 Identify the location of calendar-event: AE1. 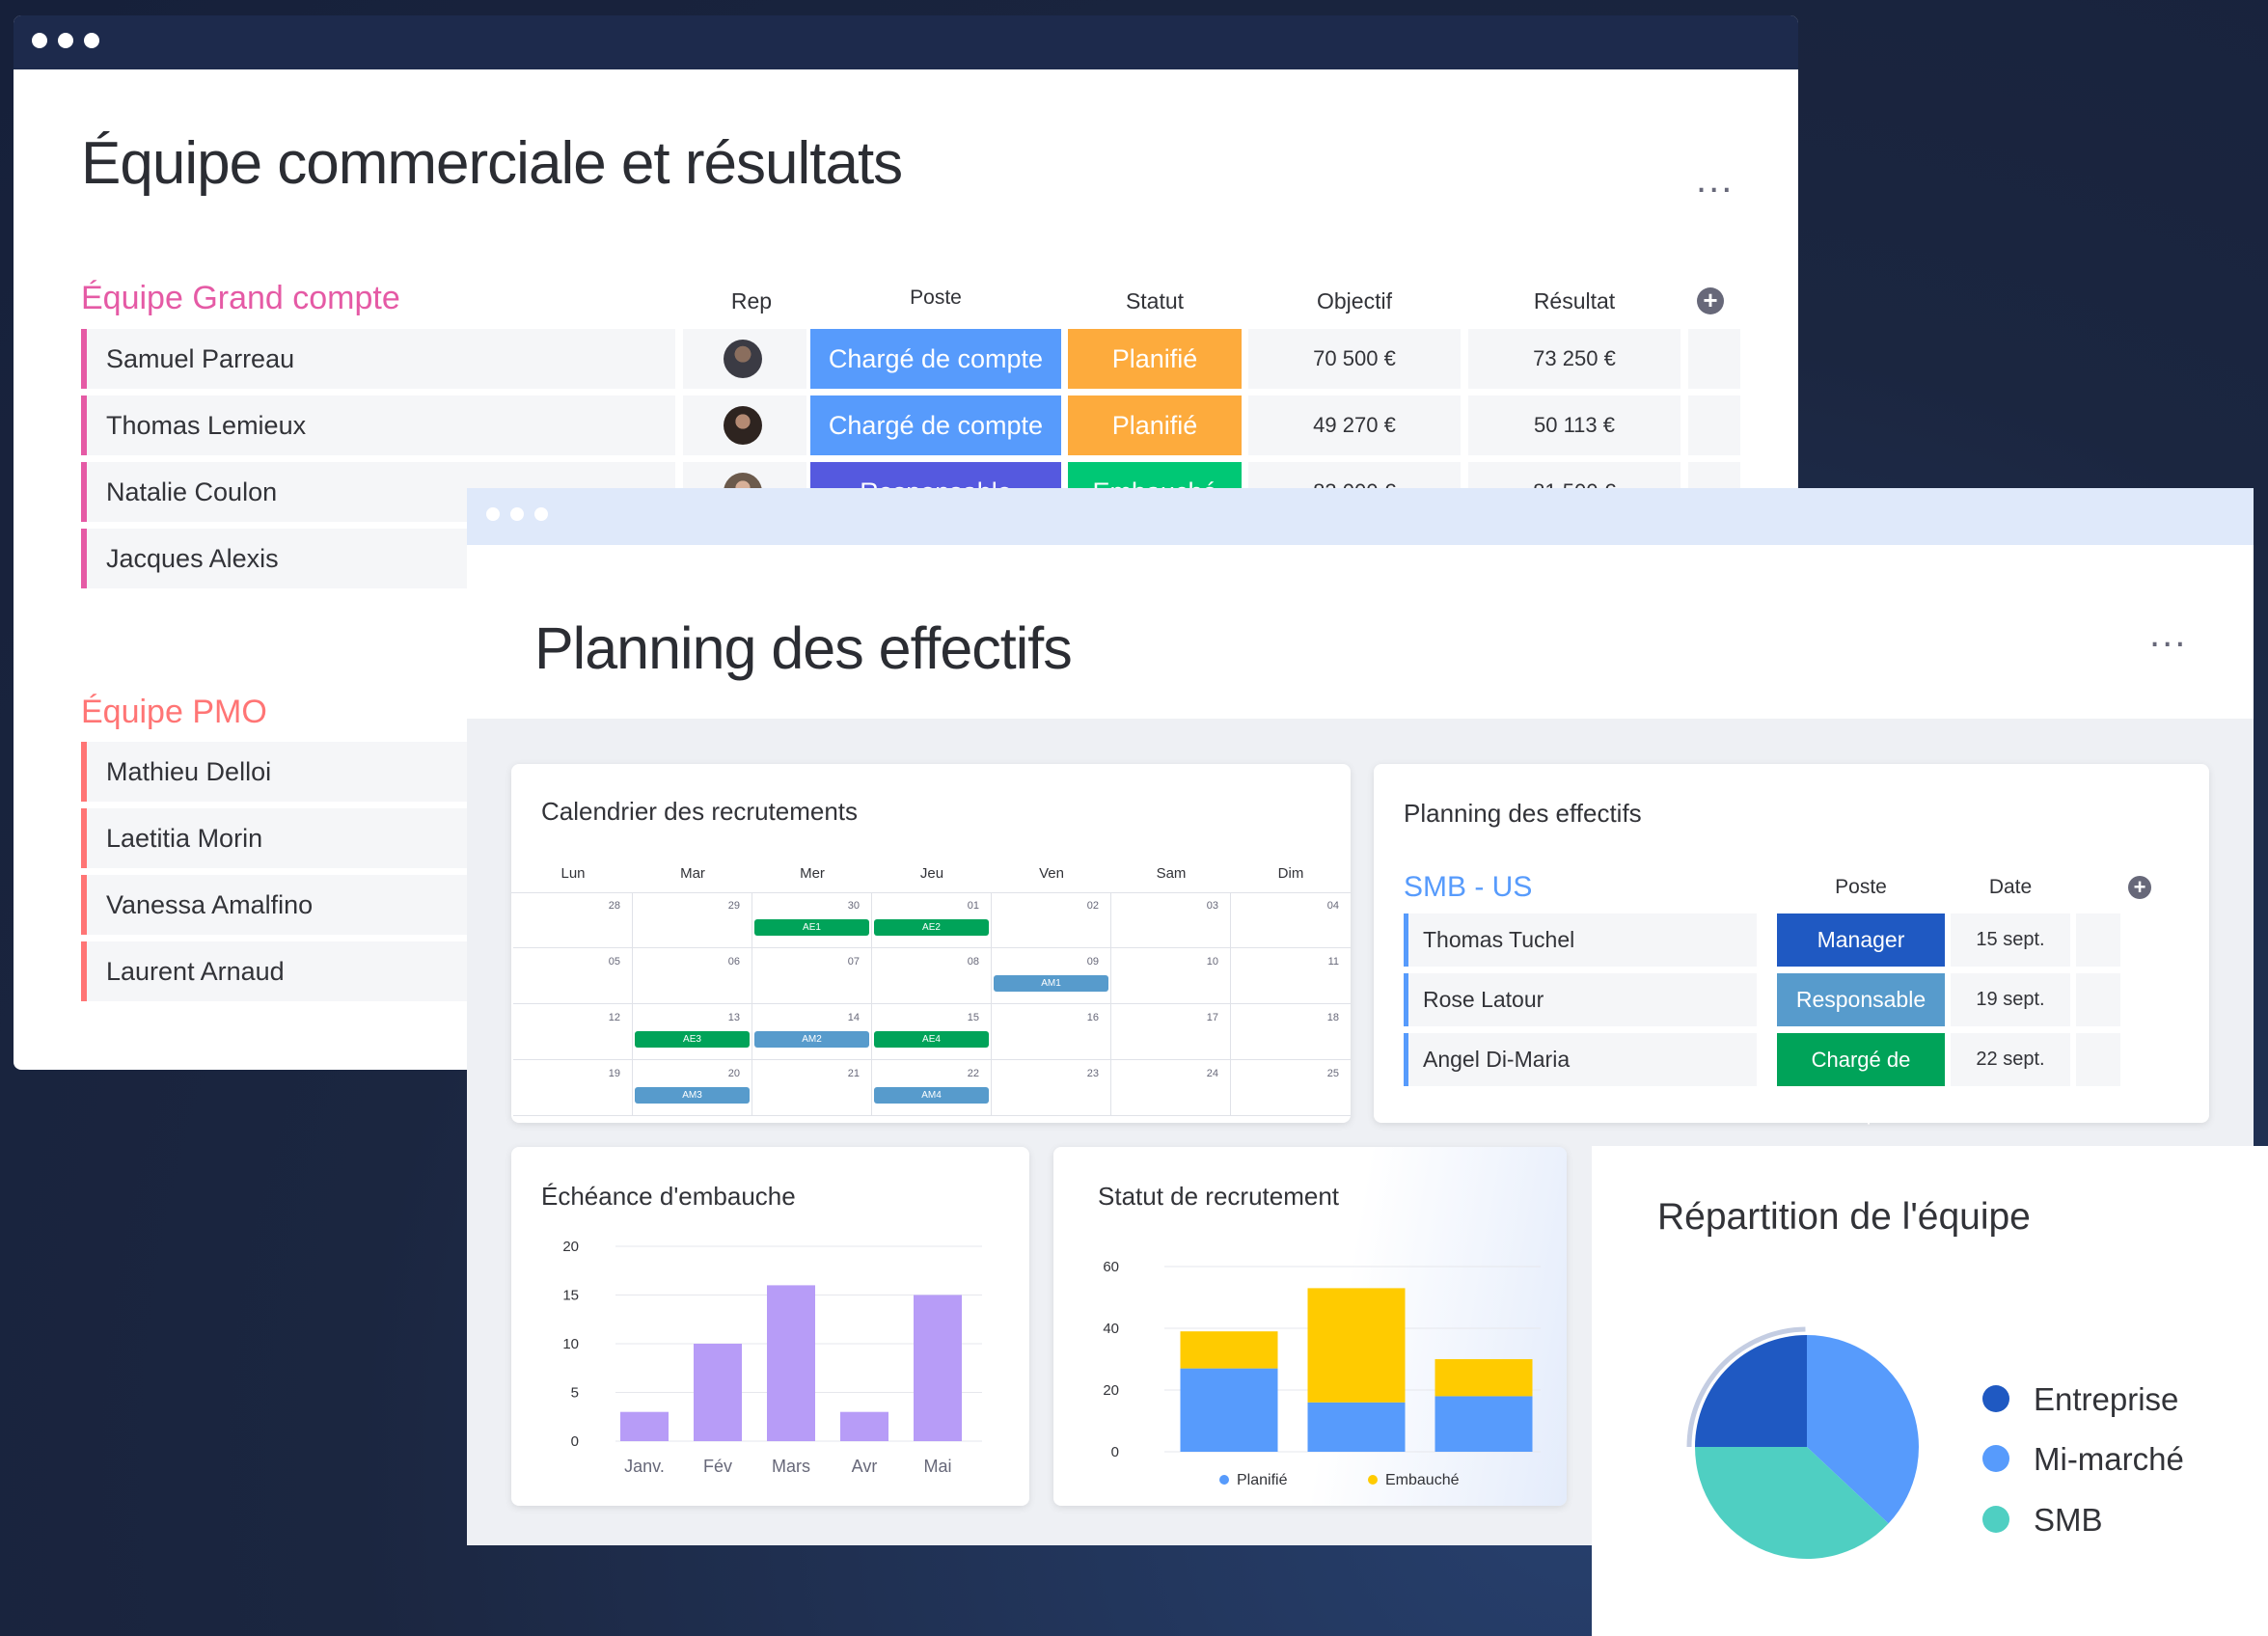
(812, 927).